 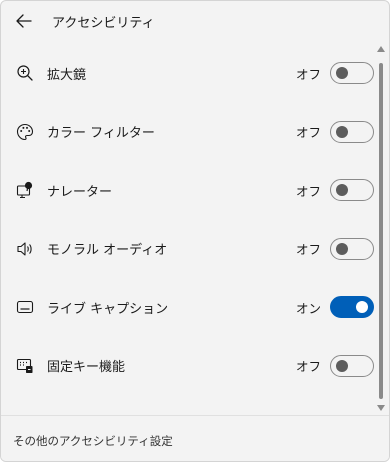 What do you see at coordinates (25, 249) in the screenshot?
I see `speaker-icon` at bounding box center [25, 249].